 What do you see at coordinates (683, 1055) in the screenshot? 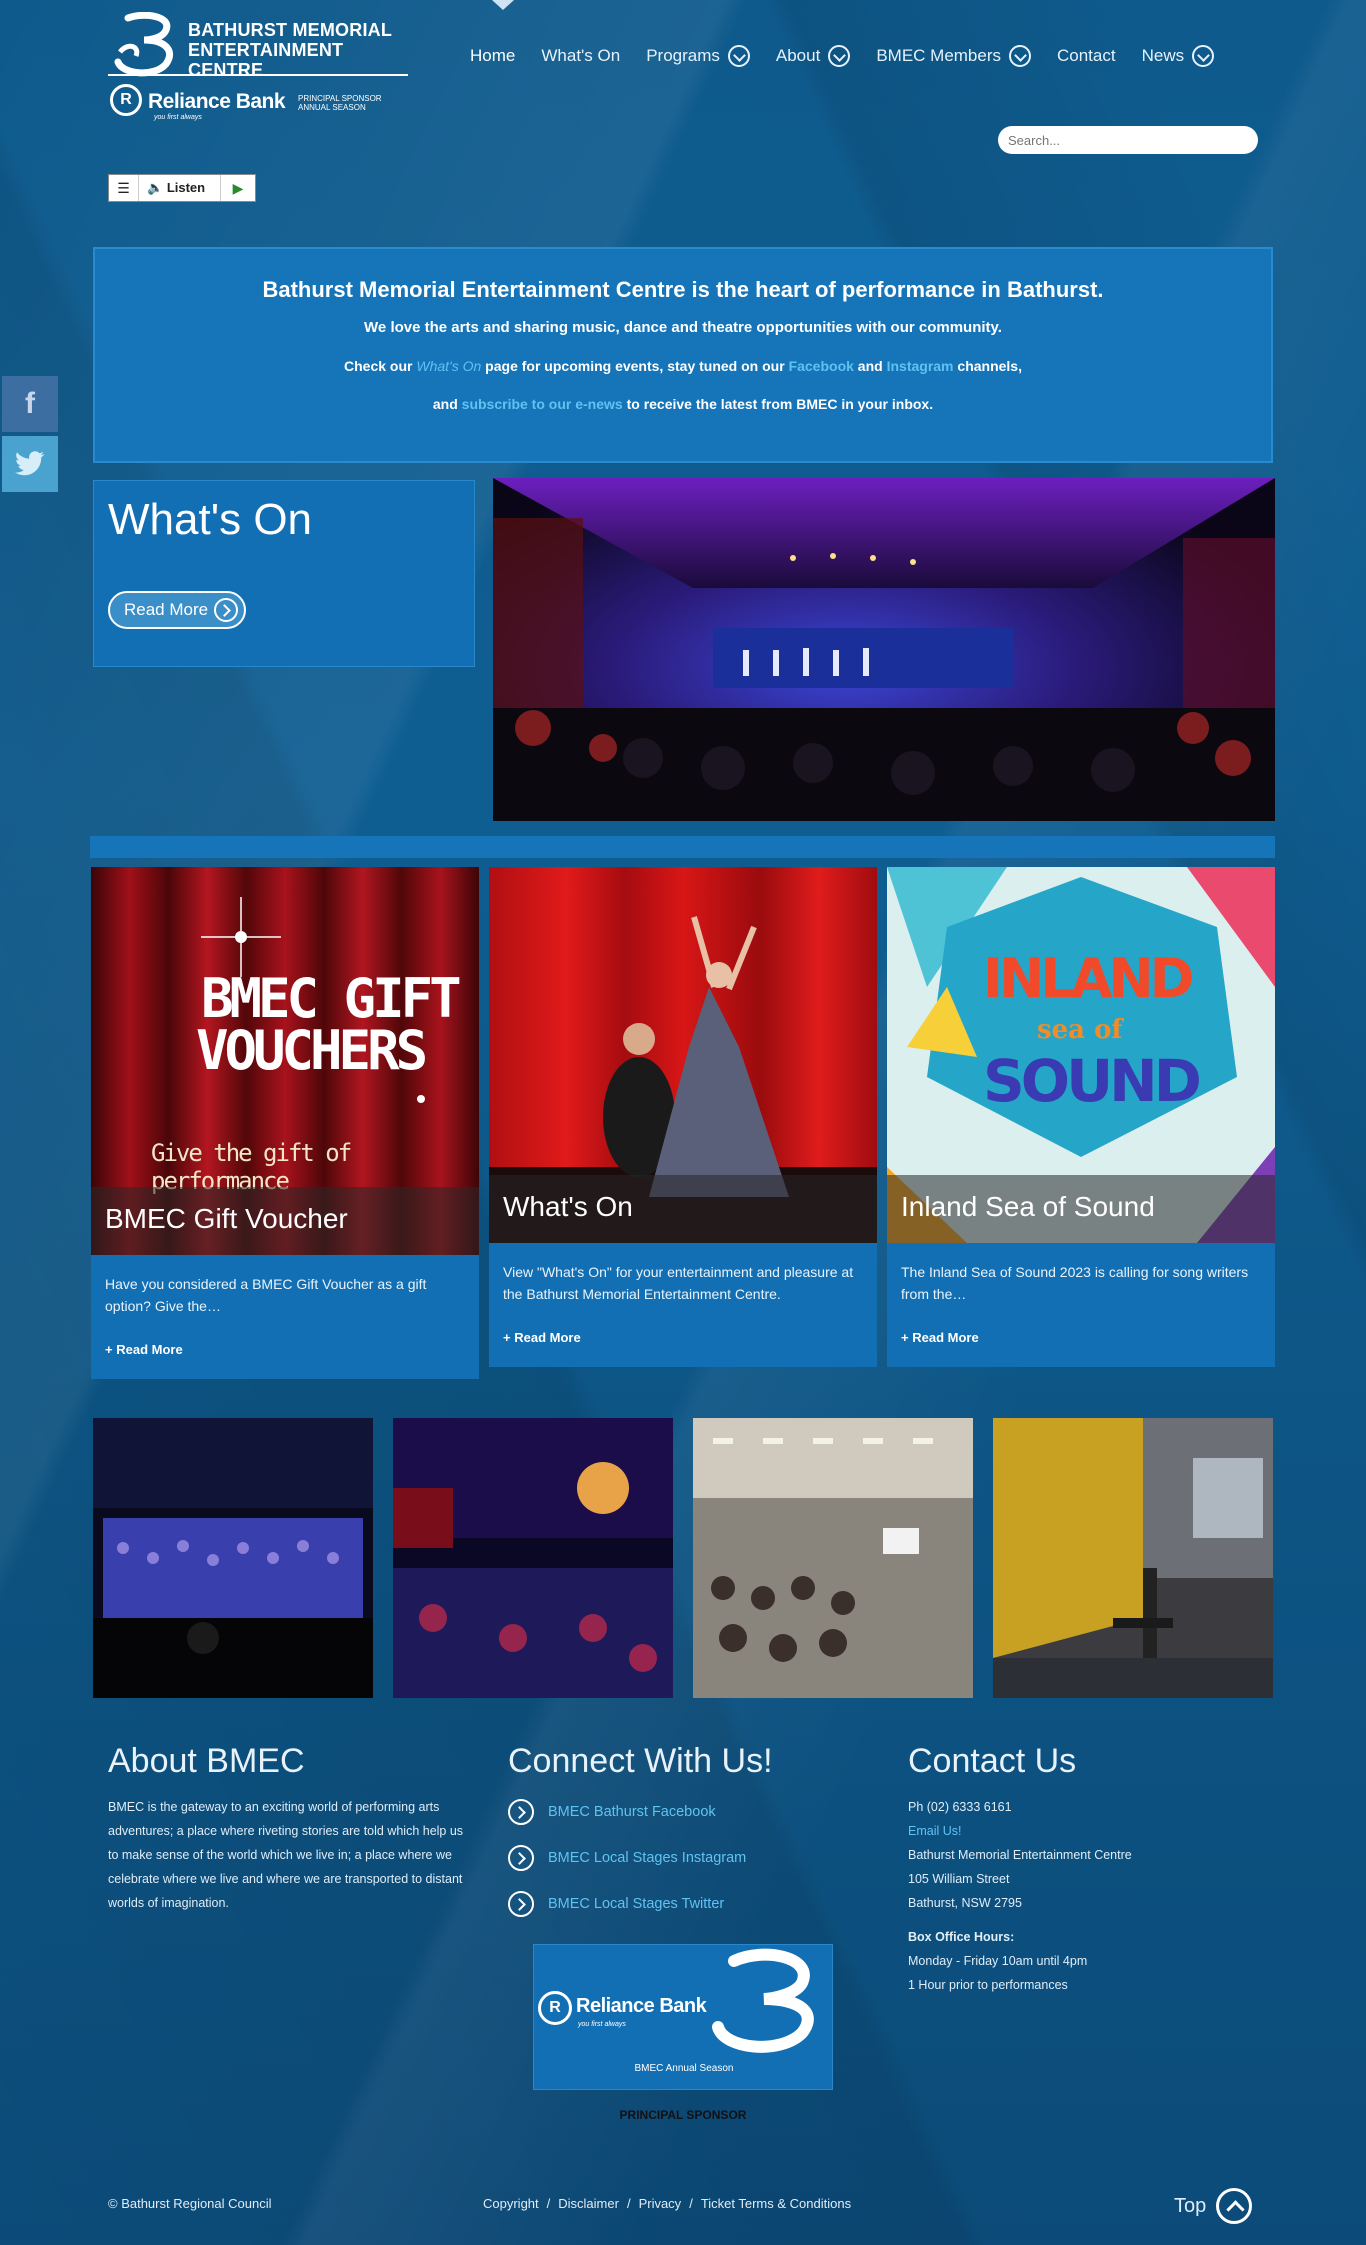
I see `whats-on-card-image: What's On` at bounding box center [683, 1055].